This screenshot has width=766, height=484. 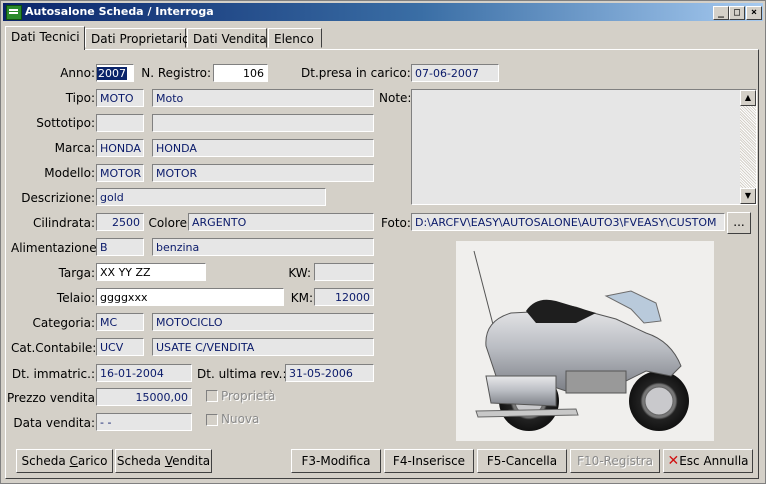 I want to click on tab-dati-vendita: Dati Vendita, so click(x=227, y=38).